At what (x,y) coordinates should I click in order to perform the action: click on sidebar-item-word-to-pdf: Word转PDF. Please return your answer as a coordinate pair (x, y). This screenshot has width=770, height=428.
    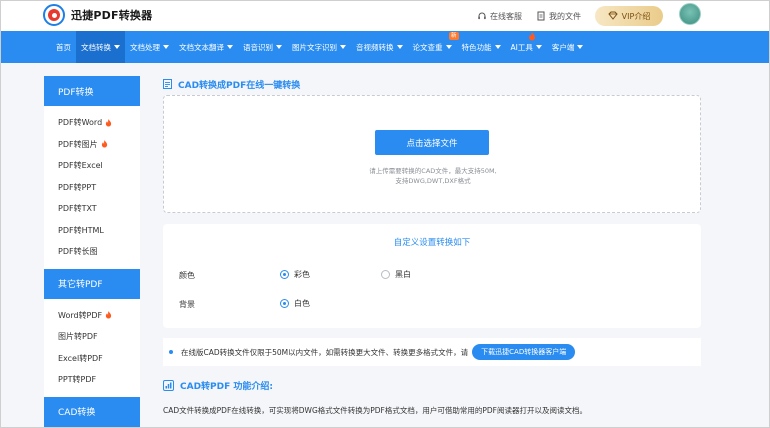
    Looking at the image, I should click on (92, 316).